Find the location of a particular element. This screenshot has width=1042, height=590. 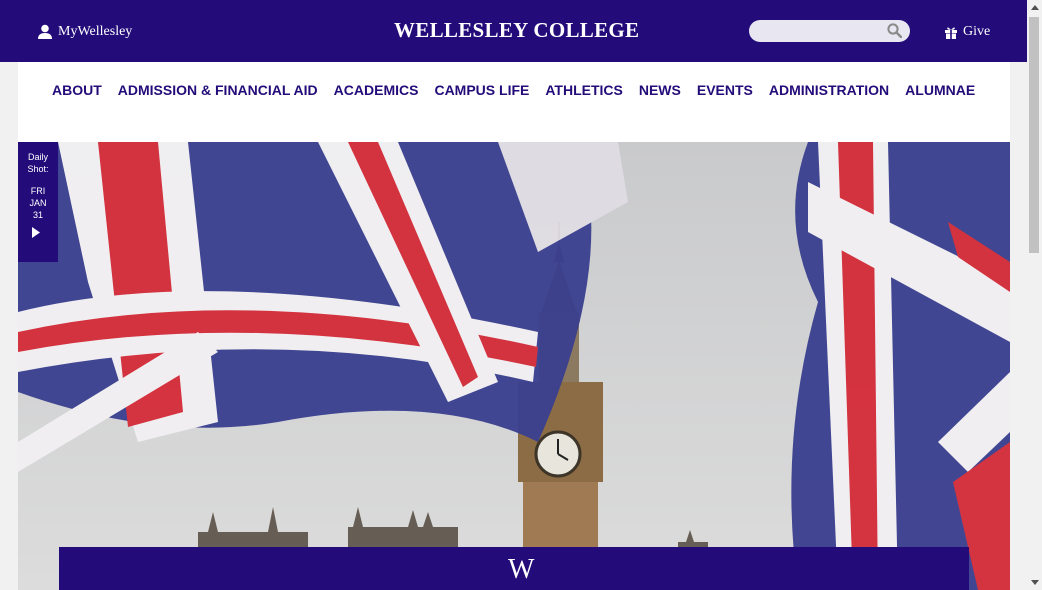

nav-item-academics: ACADEMICS is located at coordinates (376, 90).